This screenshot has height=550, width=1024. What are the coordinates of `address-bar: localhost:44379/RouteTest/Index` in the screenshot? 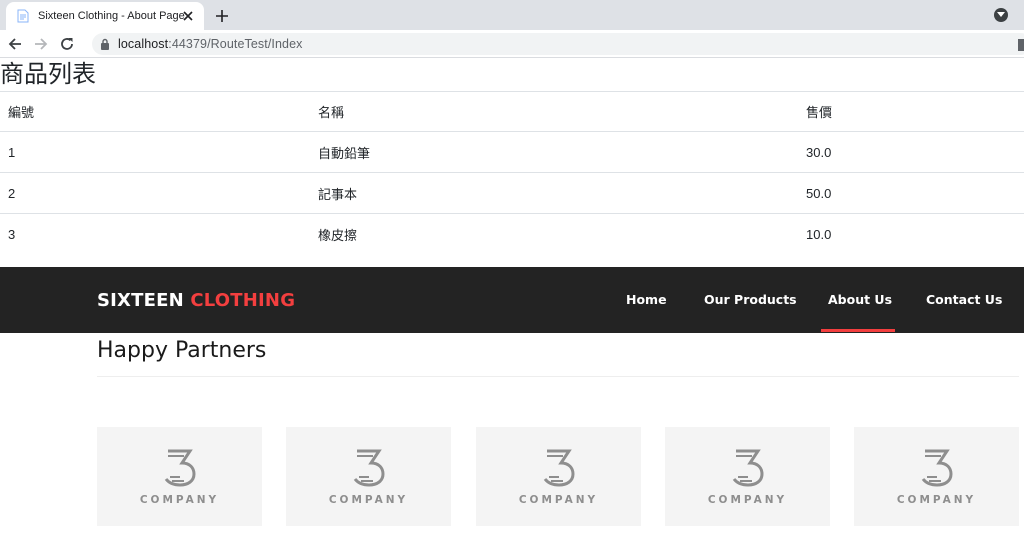 It's located at (558, 44).